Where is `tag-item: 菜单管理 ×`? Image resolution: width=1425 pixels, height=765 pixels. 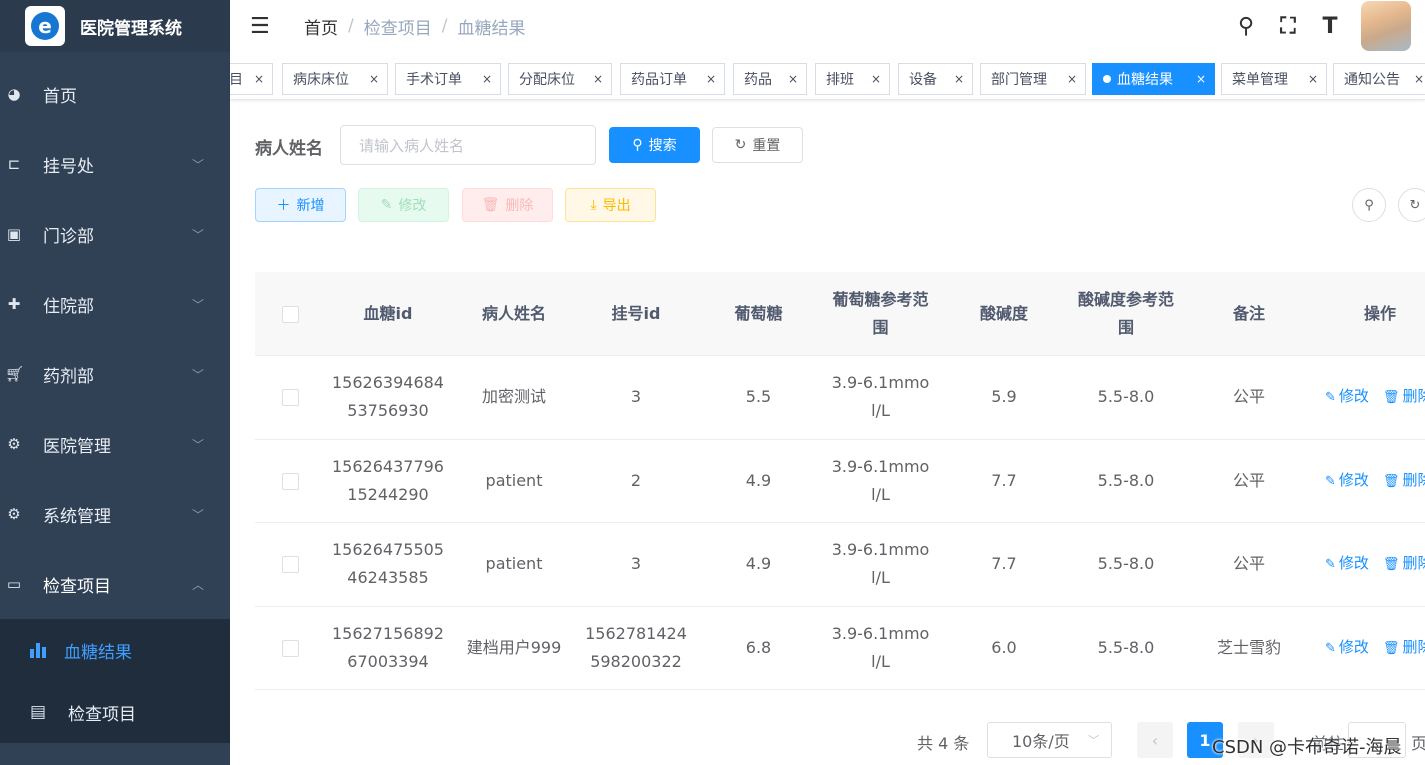 tag-item: 菜单管理 × is located at coordinates (1274, 79).